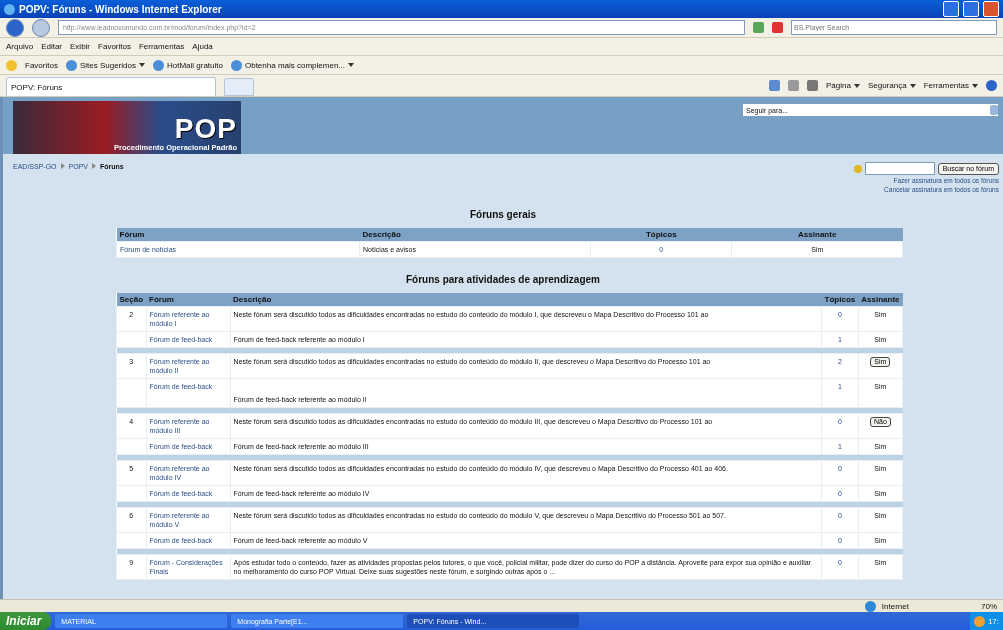 The height and width of the screenshot is (630, 1003). Describe the element at coordinates (41, 65) in the screenshot. I see `favorites-button: Favoritos` at that location.